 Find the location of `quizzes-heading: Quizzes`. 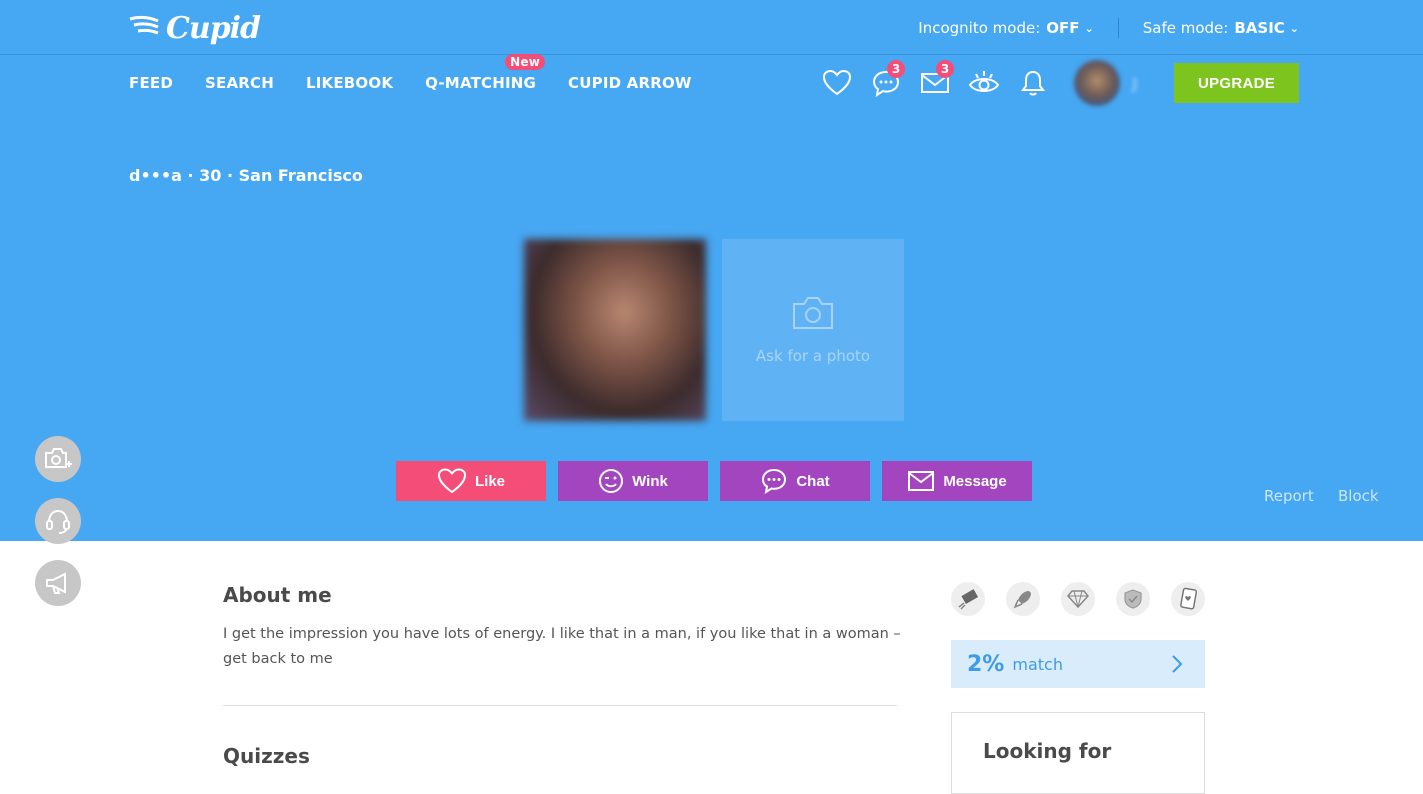

quizzes-heading: Quizzes is located at coordinates (266, 756).